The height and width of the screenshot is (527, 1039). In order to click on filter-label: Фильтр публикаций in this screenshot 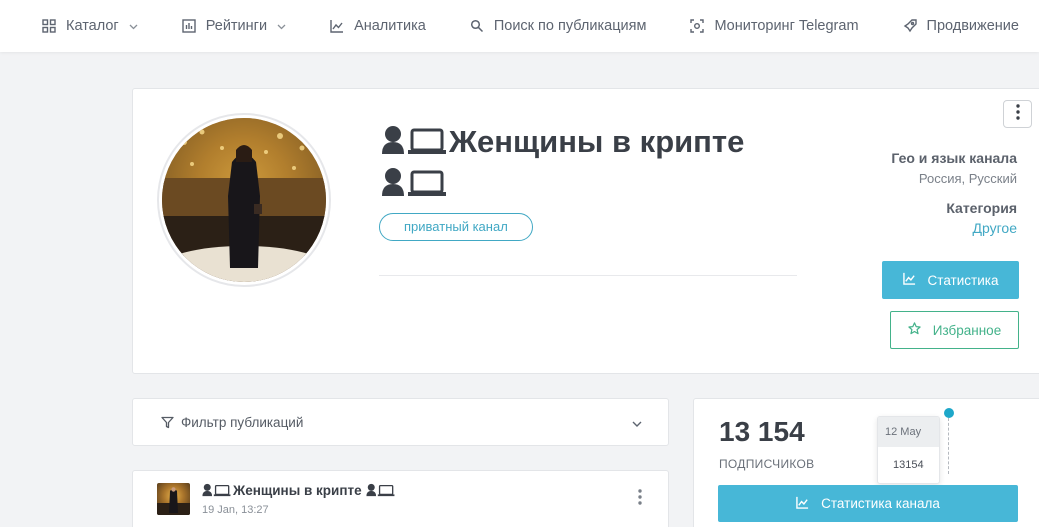, I will do `click(242, 422)`.